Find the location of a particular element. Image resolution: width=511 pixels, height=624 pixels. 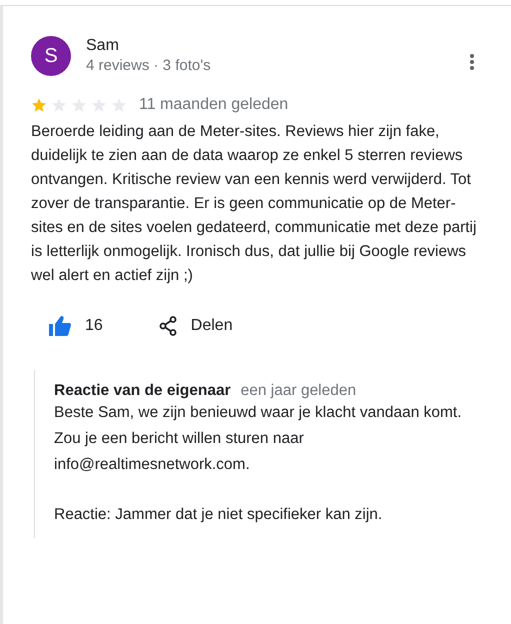

more-options-icon is located at coordinates (472, 62).